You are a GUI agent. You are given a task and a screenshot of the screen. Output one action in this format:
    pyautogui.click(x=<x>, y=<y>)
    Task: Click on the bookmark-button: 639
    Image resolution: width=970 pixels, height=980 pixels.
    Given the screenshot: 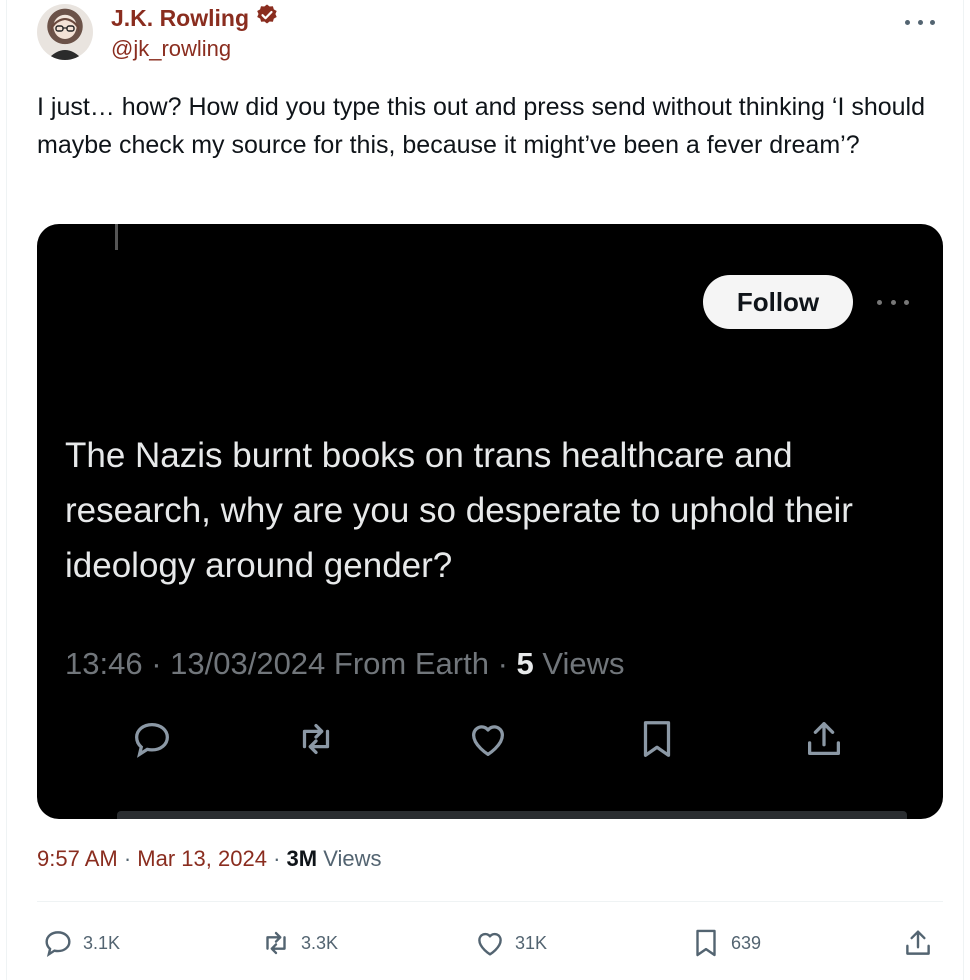 What is the action you would take?
    pyautogui.click(x=725, y=943)
    